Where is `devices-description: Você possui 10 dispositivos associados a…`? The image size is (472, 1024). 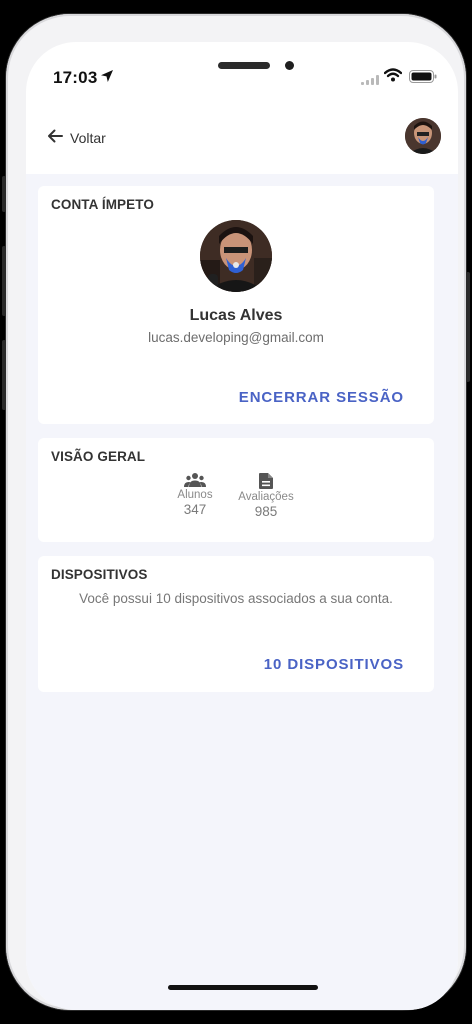 devices-description: Você possui 10 dispositivos associados a… is located at coordinates (236, 598).